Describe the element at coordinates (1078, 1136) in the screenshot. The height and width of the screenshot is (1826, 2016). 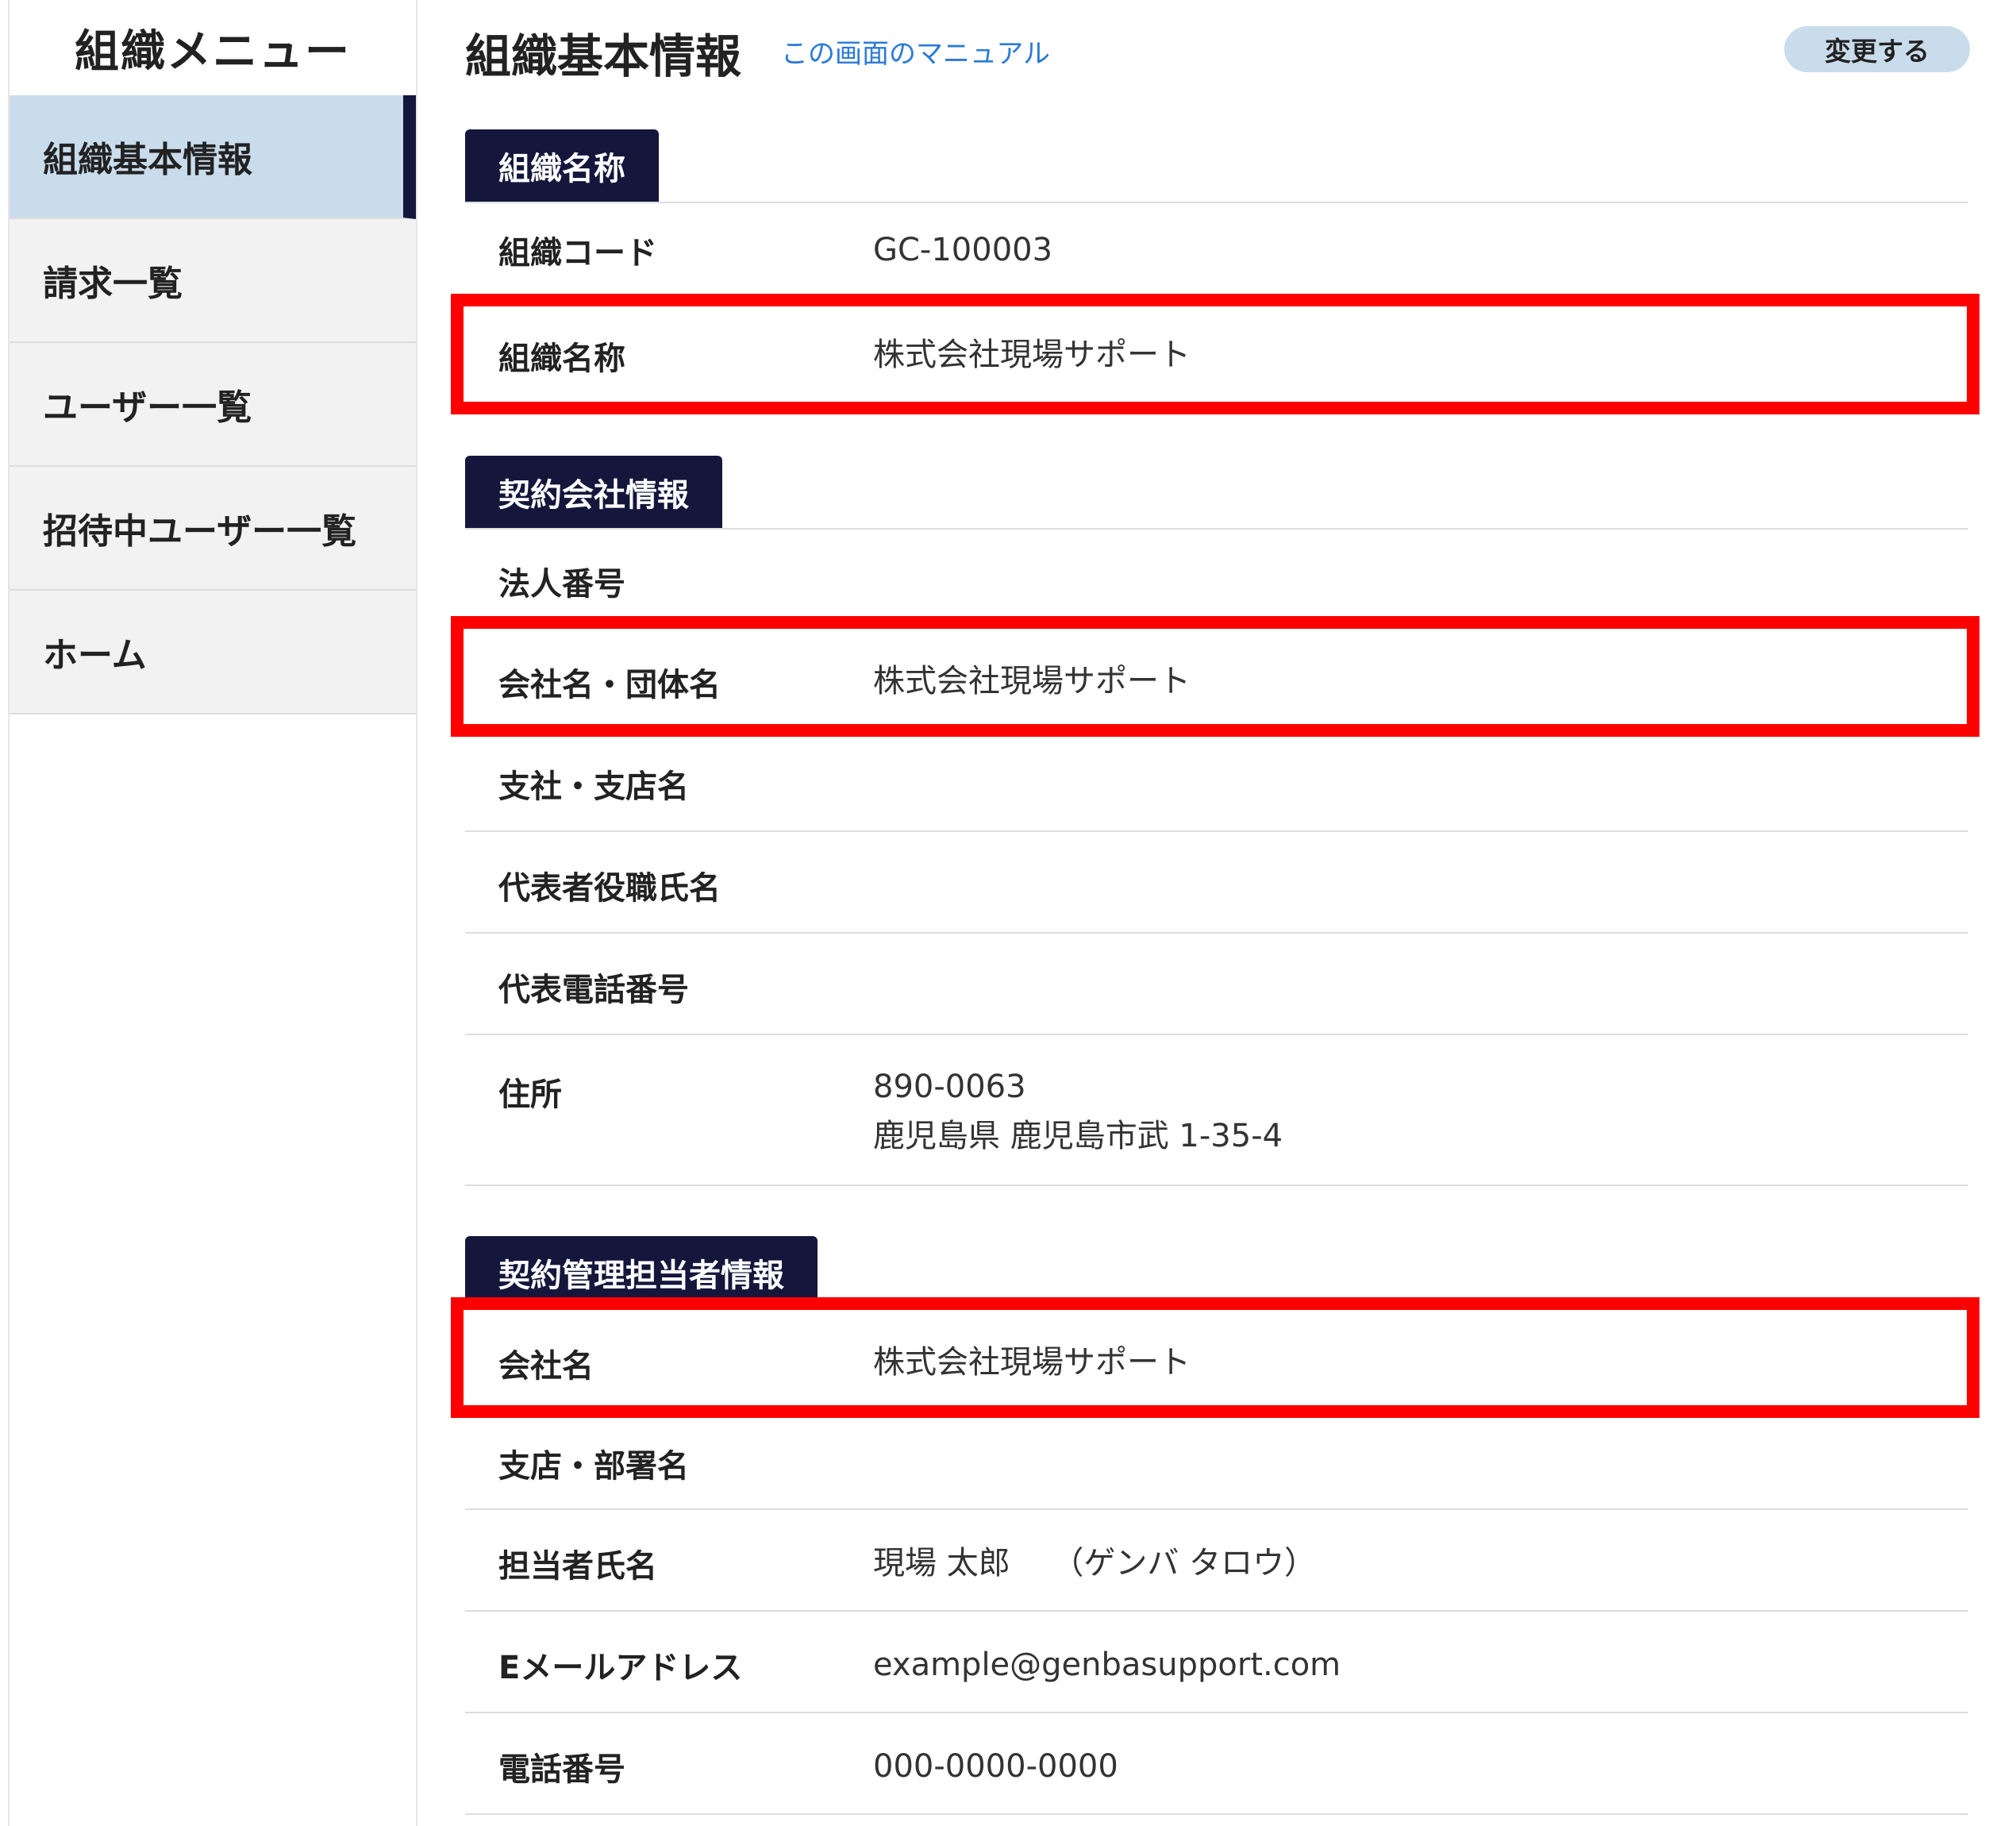
I see `address-line: 鹿児島県 鹿児島市武 1-35-4` at that location.